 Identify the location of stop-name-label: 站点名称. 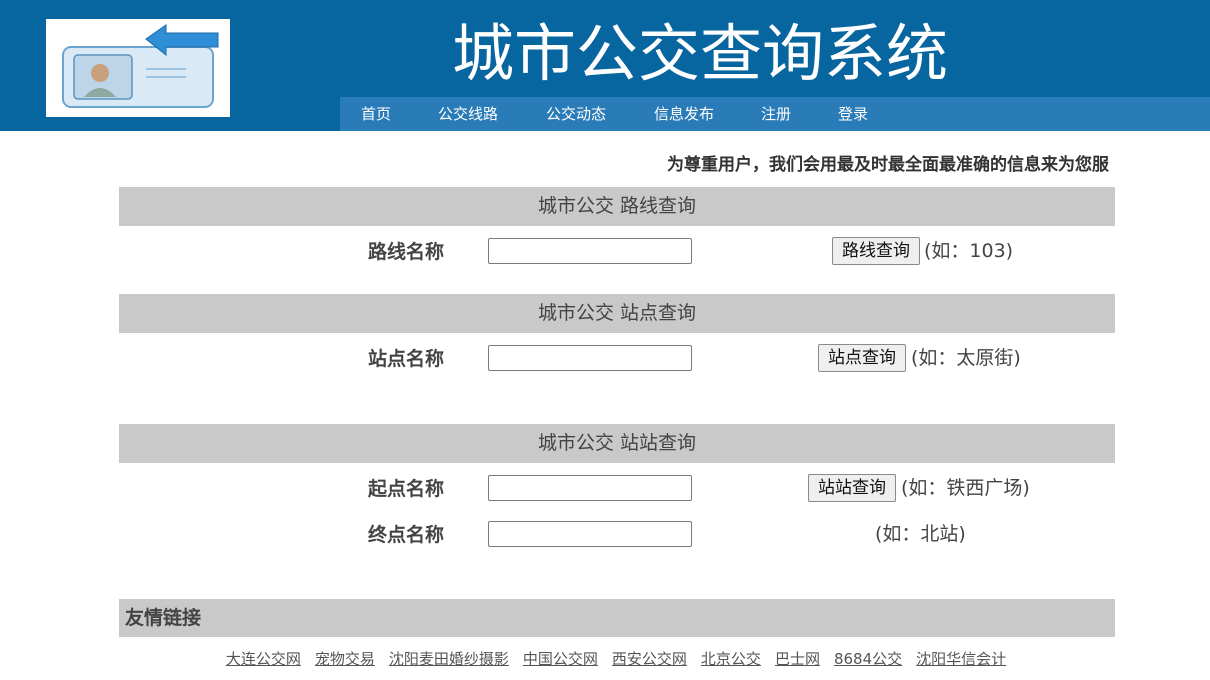
(406, 359).